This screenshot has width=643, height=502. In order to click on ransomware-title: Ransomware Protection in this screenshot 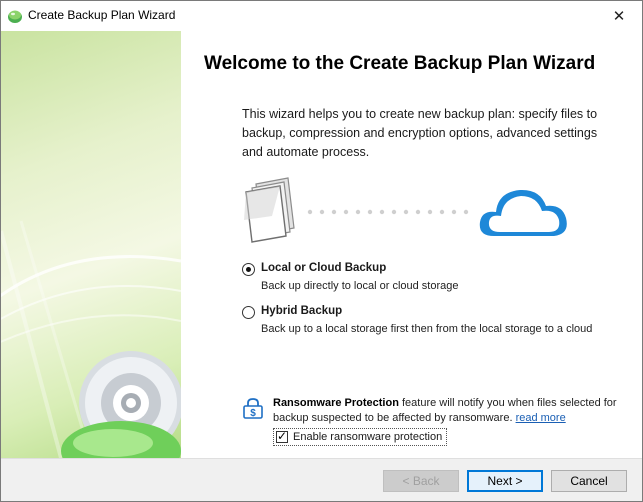, I will do `click(336, 403)`.